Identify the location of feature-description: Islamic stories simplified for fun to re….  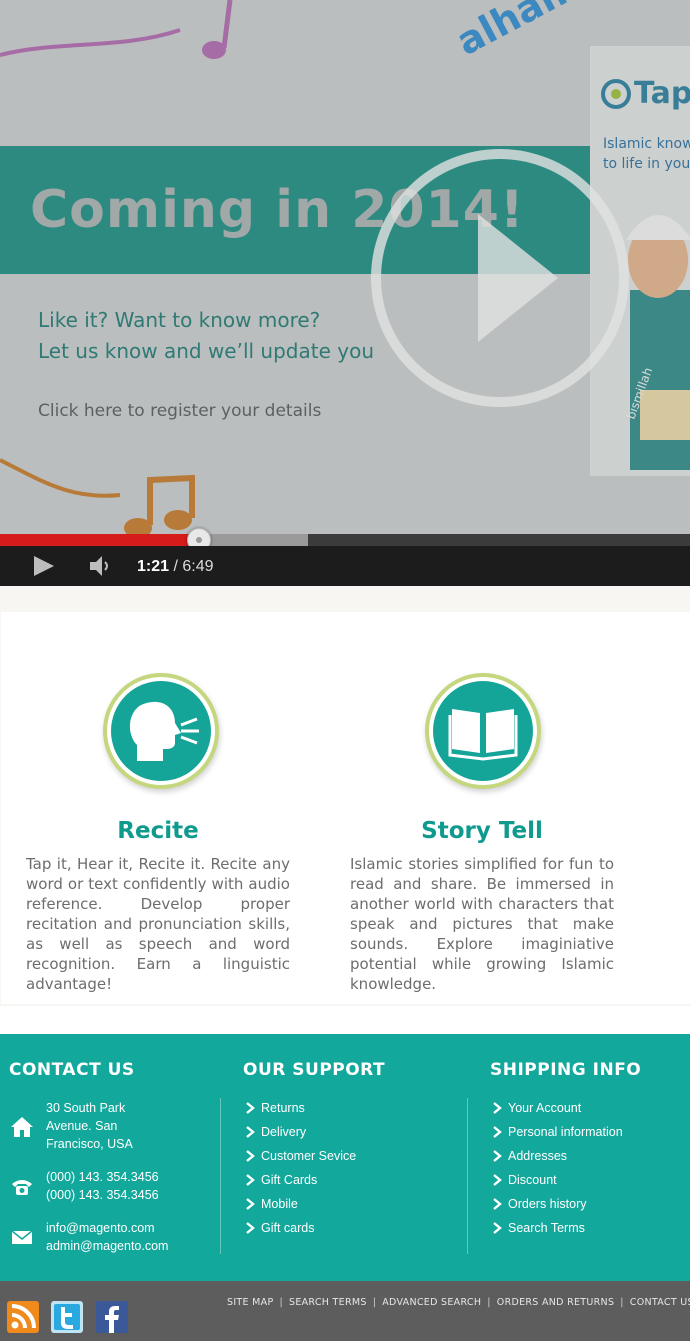
(482, 924).